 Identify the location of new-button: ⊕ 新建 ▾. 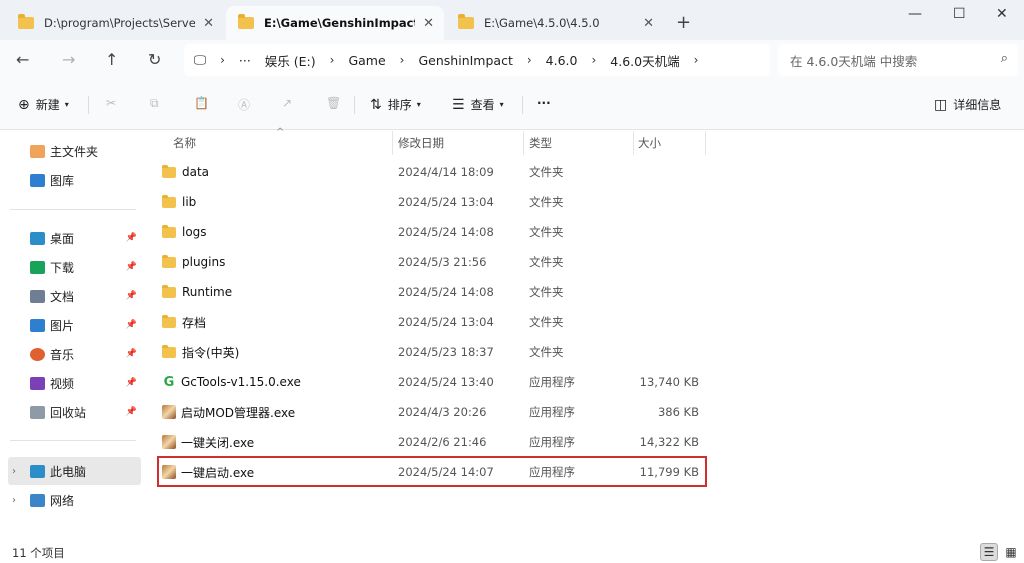
(43, 104).